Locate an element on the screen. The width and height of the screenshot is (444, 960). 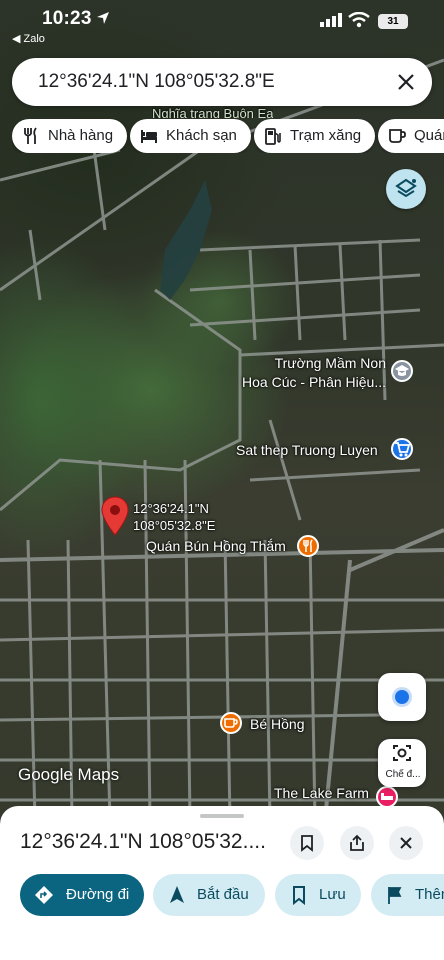
pin-label-lat: 12°36'24.1"N is located at coordinates (171, 508).